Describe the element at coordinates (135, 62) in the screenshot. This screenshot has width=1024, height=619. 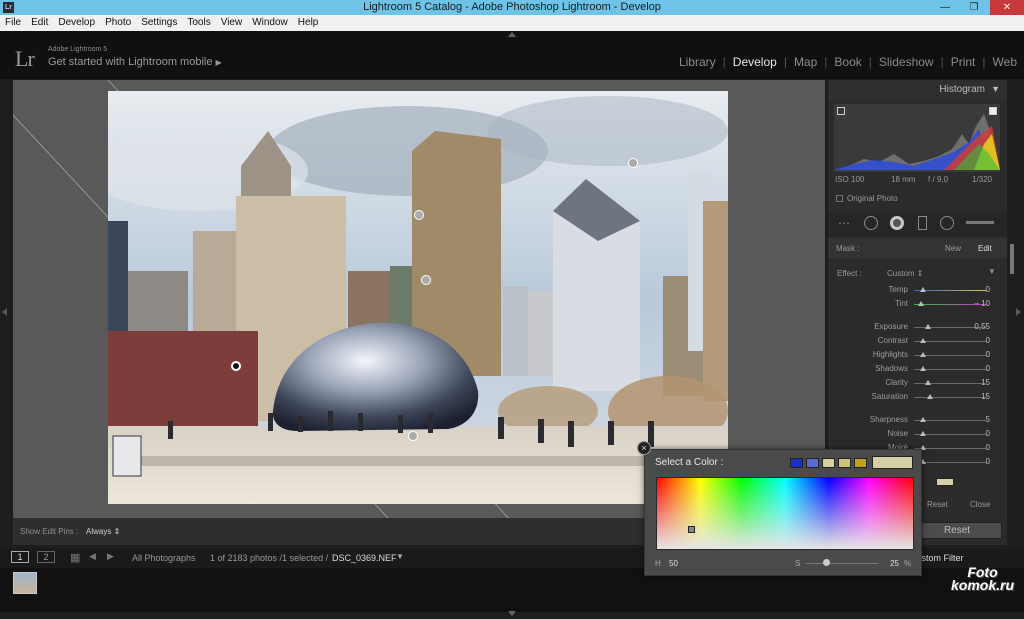
I see `mobile-link: Get started with Lightroom mobile ▶` at that location.